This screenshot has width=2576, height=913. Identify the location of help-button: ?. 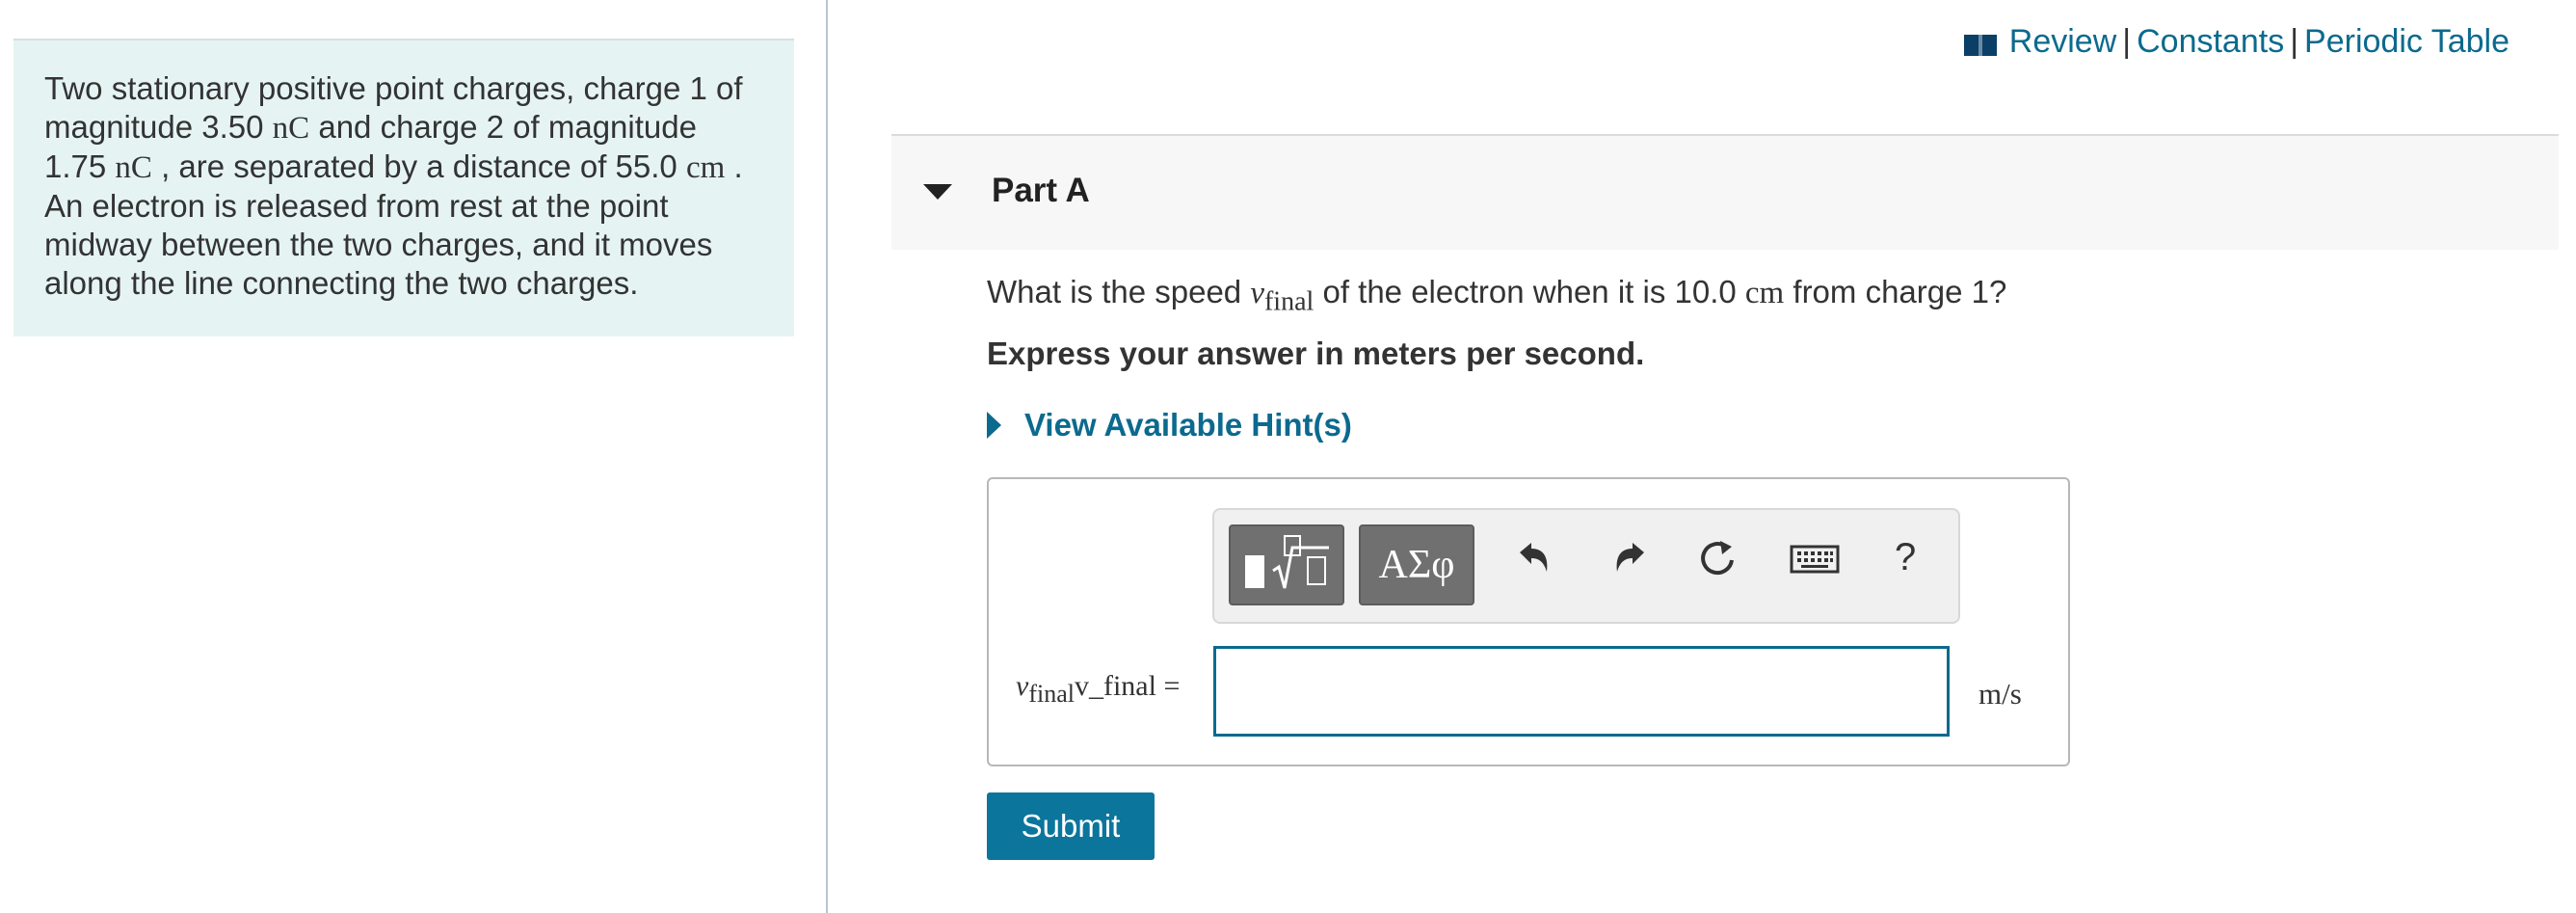
(1909, 555).